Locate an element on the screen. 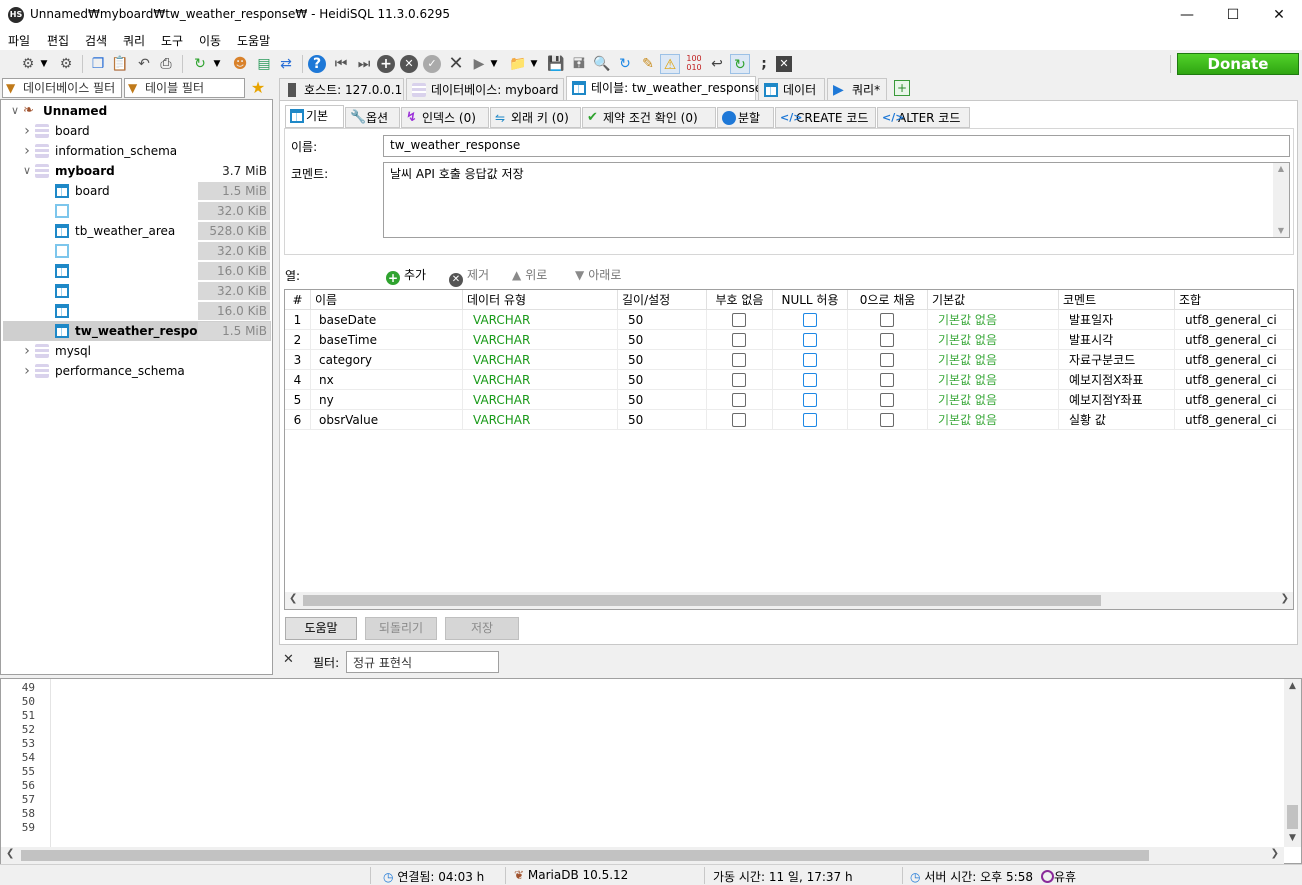 The height and width of the screenshot is (885, 1302). paste-icon: 📋 is located at coordinates (120, 64).